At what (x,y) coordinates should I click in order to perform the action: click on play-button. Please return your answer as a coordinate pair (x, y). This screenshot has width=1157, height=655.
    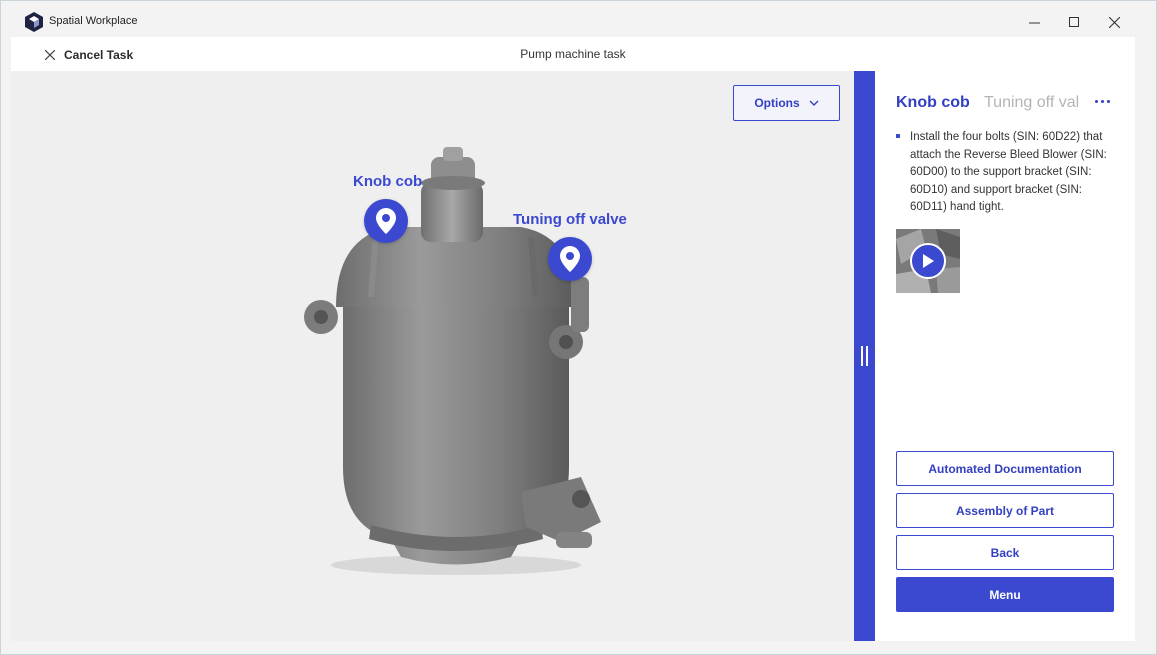
    Looking at the image, I should click on (928, 261).